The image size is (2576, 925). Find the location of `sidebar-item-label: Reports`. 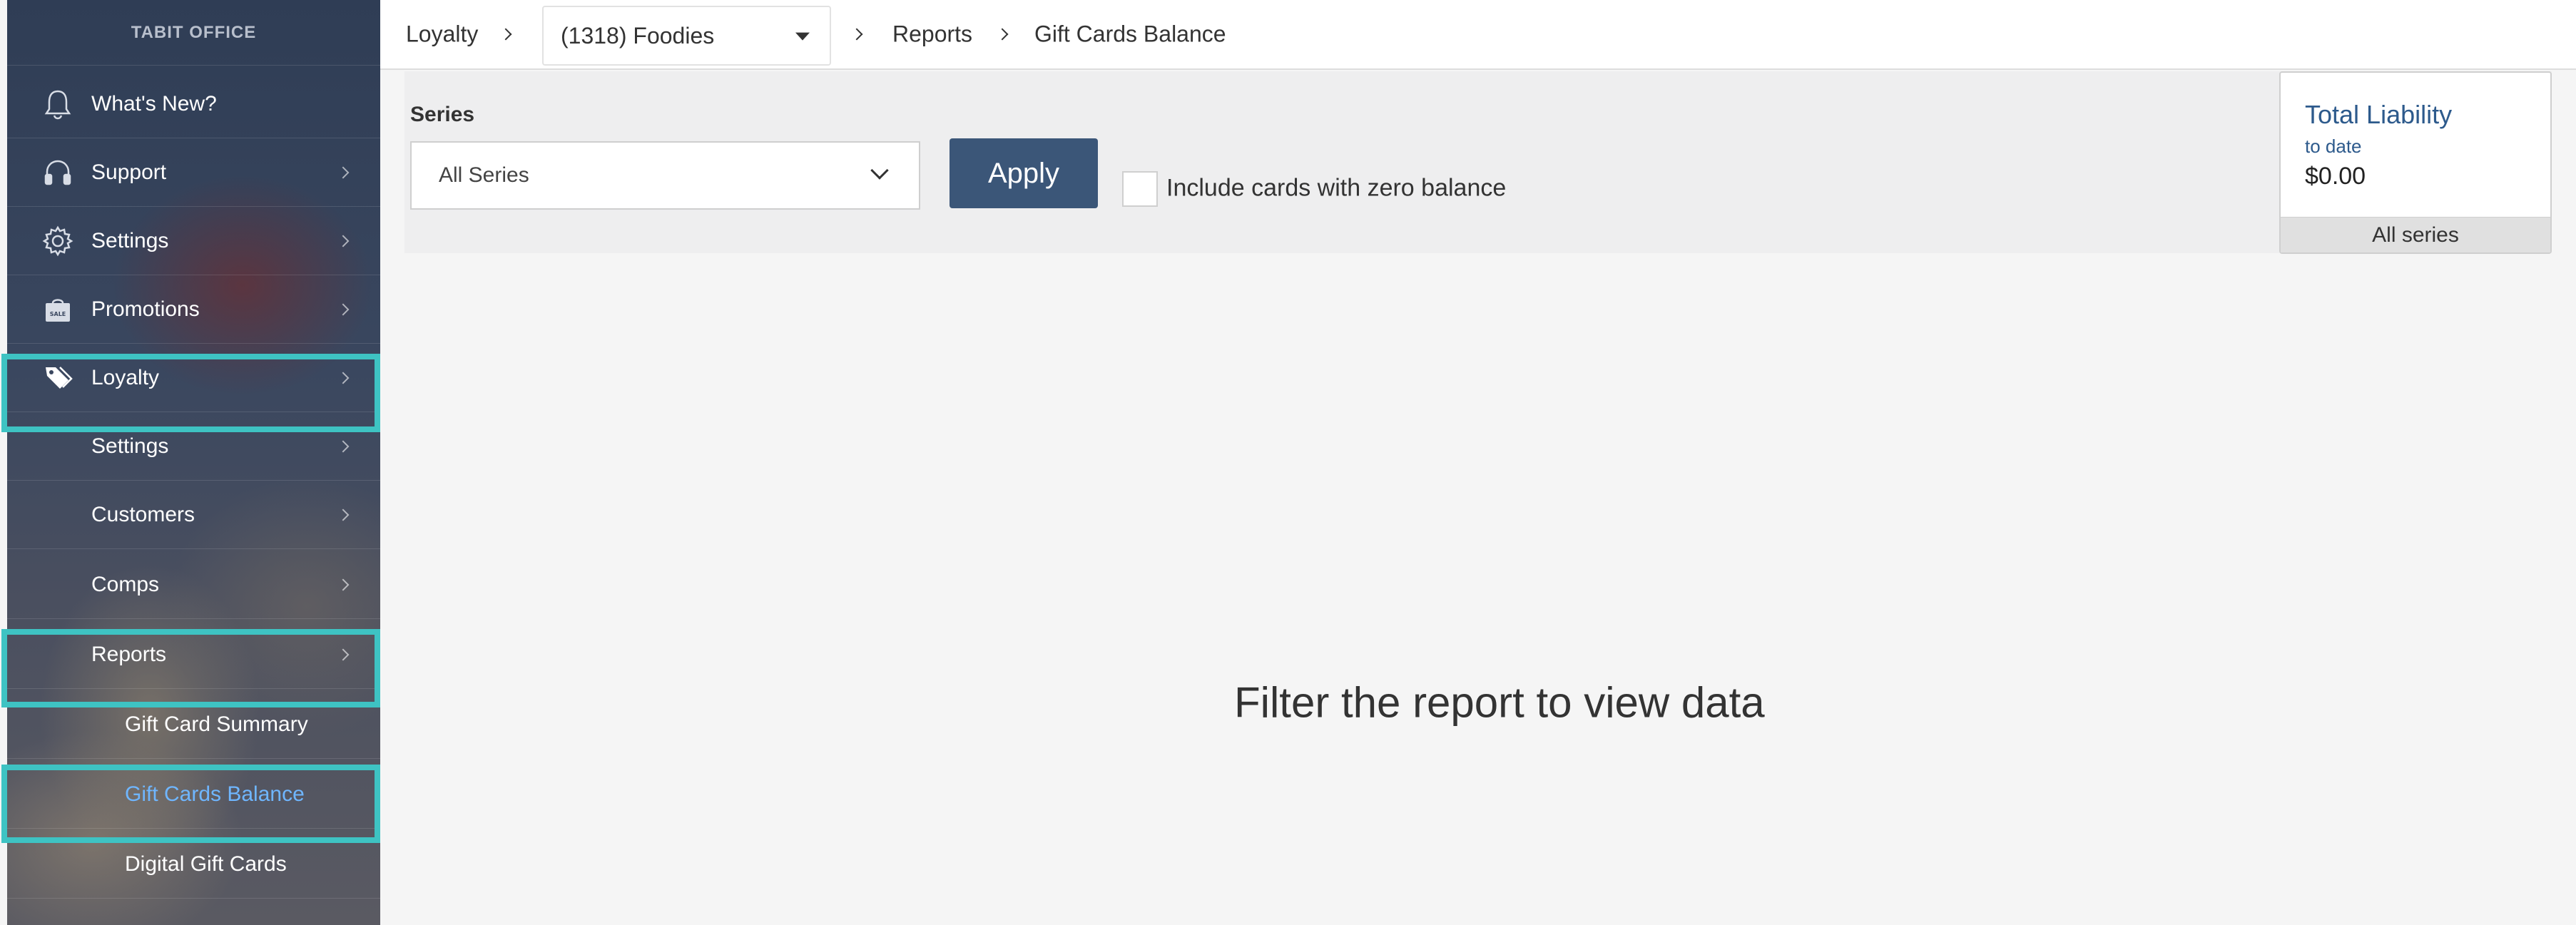

sidebar-item-label: Reports is located at coordinates (129, 654).